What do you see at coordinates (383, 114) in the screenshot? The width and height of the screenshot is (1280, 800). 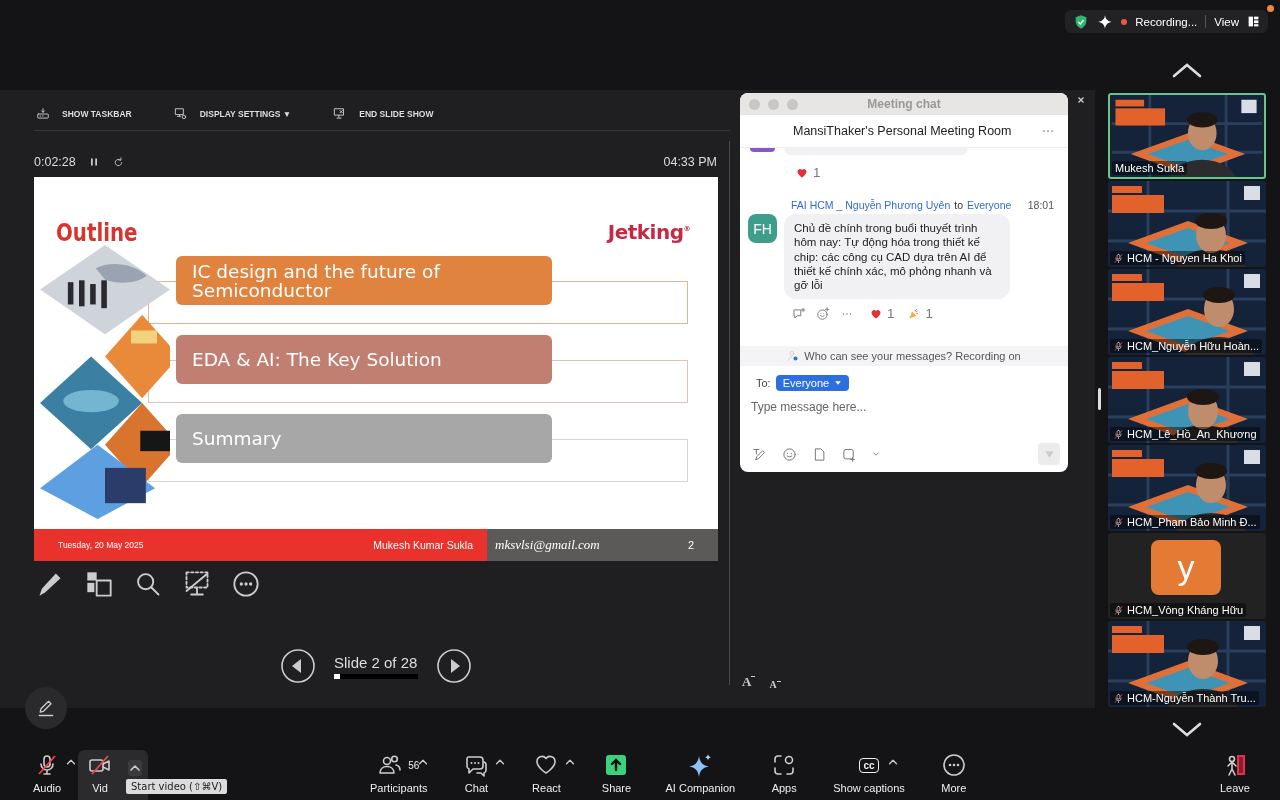 I see `toolbar-button: END SLIDE SHOW` at bounding box center [383, 114].